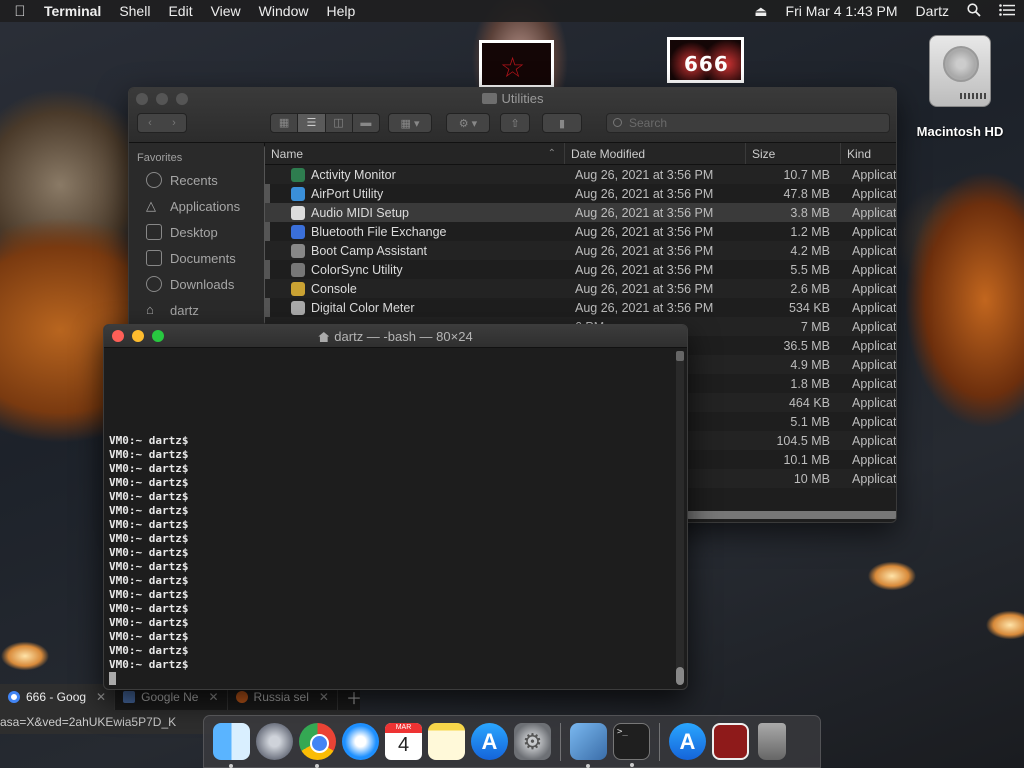 The width and height of the screenshot is (1024, 768). I want to click on cell-date: Aug 26, 2021 at 3:56 PM, so click(644, 193).